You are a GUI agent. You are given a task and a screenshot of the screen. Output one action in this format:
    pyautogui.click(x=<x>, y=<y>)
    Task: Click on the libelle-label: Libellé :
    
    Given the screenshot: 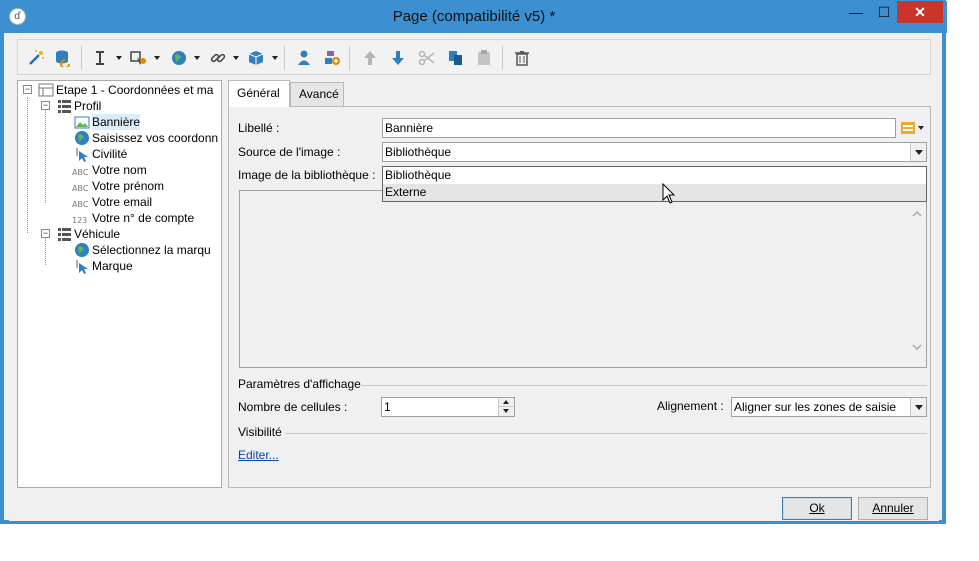 What is the action you would take?
    pyautogui.click(x=259, y=128)
    